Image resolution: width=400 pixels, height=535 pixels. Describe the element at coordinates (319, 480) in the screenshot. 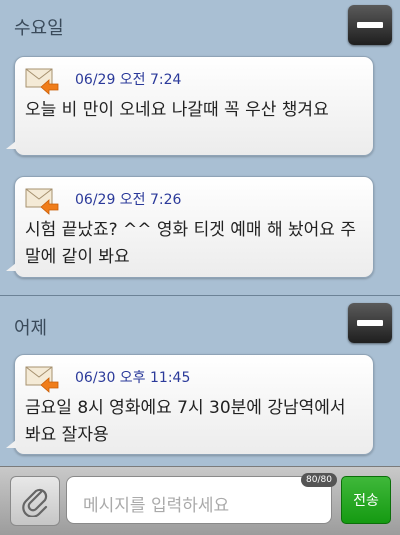

I see `character-counter: 80/80` at that location.